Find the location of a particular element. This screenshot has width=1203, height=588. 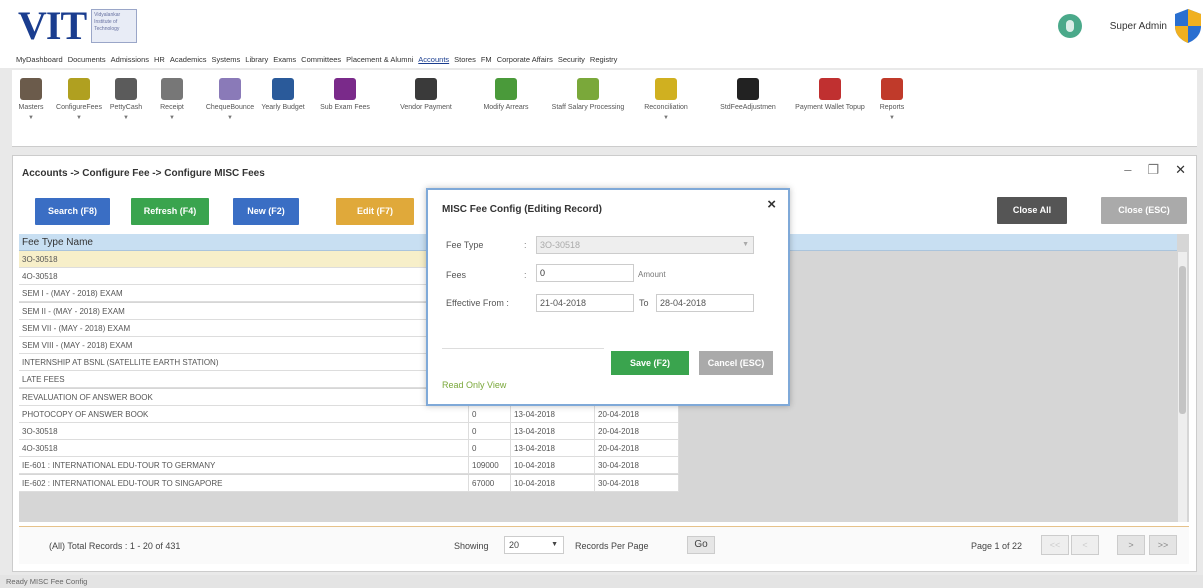

total-records: (All) Total Records : 1 - 20 of 431 is located at coordinates (115, 546).